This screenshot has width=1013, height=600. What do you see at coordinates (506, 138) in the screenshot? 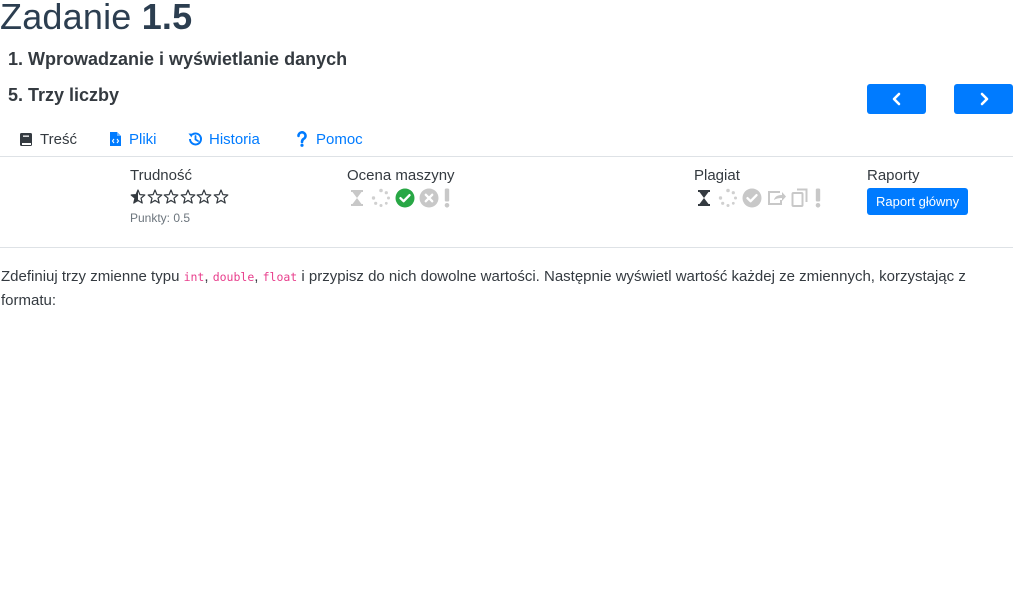
I see `task-tabs: Treść Pliki Historia Pomoc` at bounding box center [506, 138].